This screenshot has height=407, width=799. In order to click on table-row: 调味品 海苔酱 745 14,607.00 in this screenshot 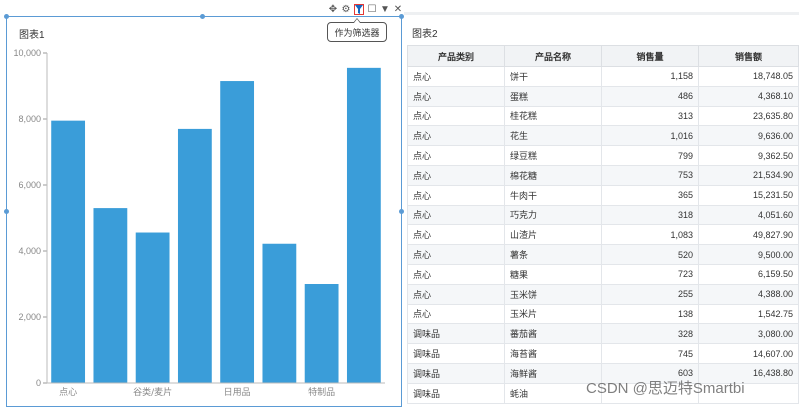, I will do `click(603, 353)`.